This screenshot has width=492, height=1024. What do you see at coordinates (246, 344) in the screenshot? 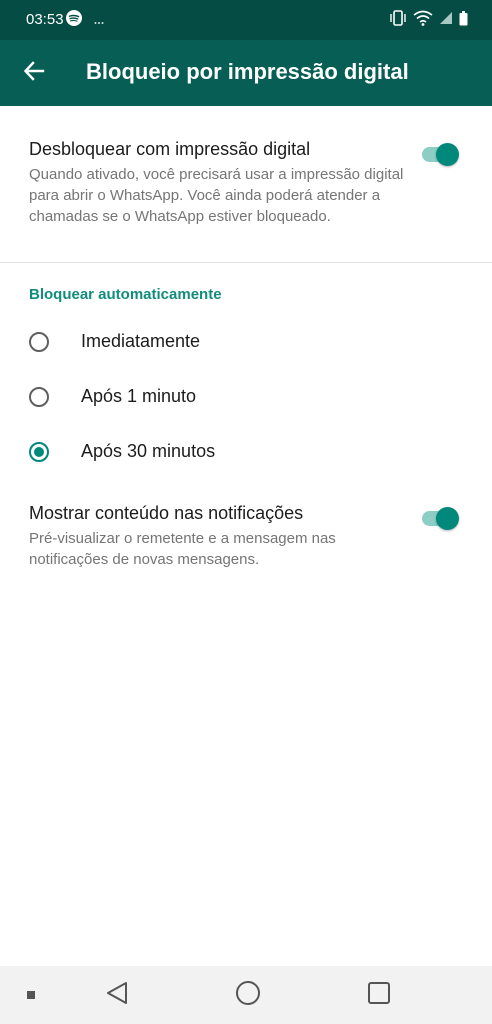
I see `radio-option-immediately: Imediatamente` at bounding box center [246, 344].